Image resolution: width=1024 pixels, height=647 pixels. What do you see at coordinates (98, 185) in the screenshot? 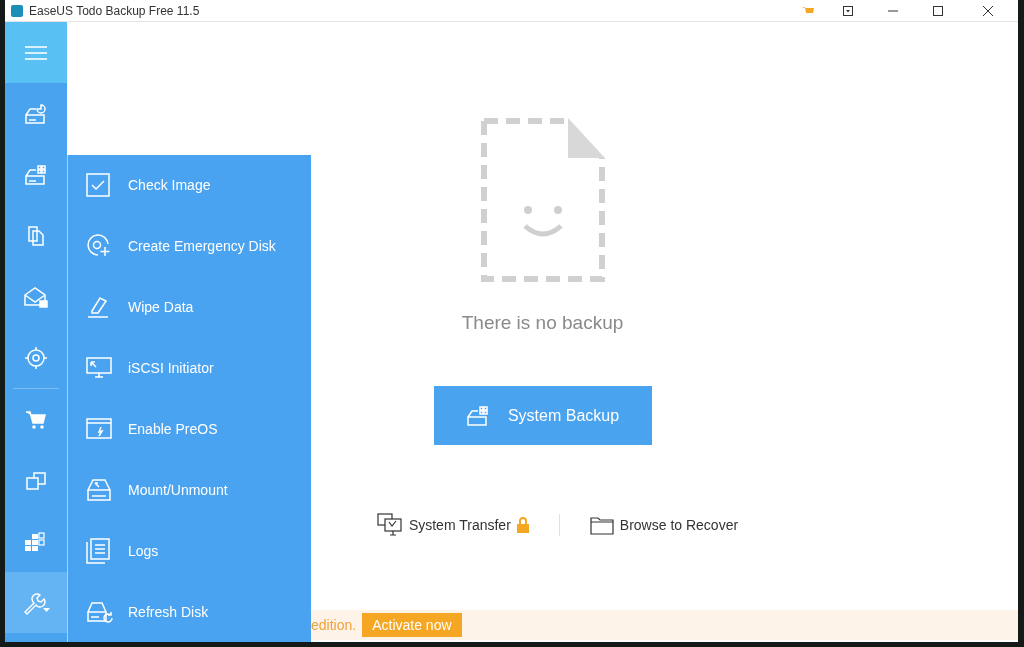
I see `checkbox-icon` at bounding box center [98, 185].